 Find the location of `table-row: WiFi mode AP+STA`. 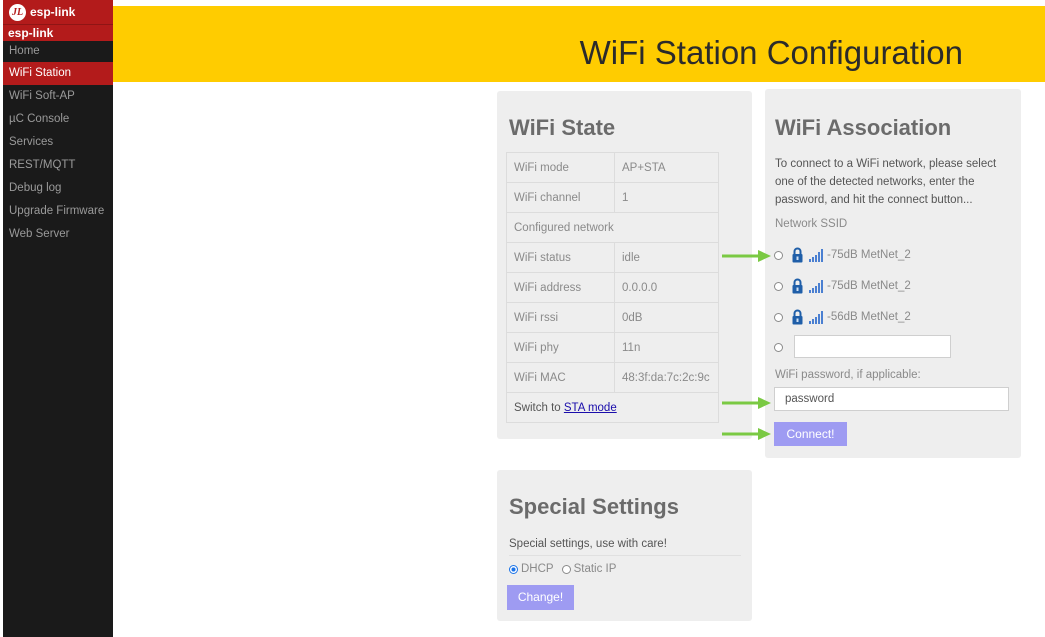

table-row: WiFi mode AP+STA is located at coordinates (612, 167).